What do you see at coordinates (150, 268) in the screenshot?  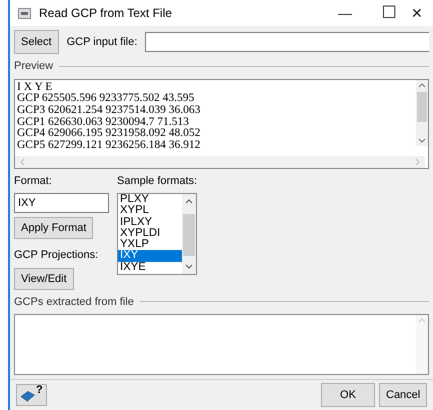 I see `list-item: IXYE` at bounding box center [150, 268].